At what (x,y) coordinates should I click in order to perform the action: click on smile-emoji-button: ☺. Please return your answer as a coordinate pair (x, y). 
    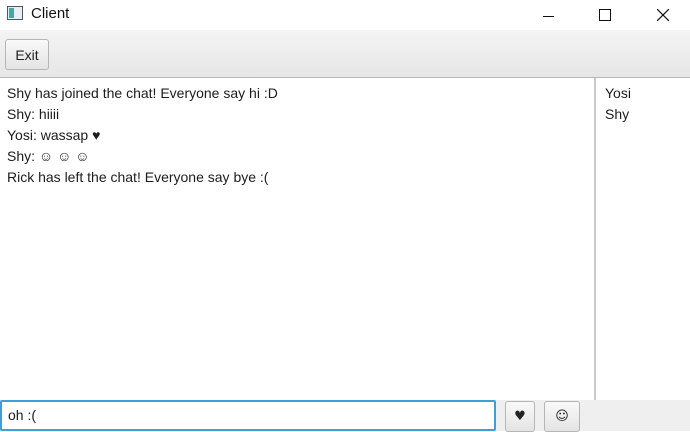
    Looking at the image, I should click on (562, 416).